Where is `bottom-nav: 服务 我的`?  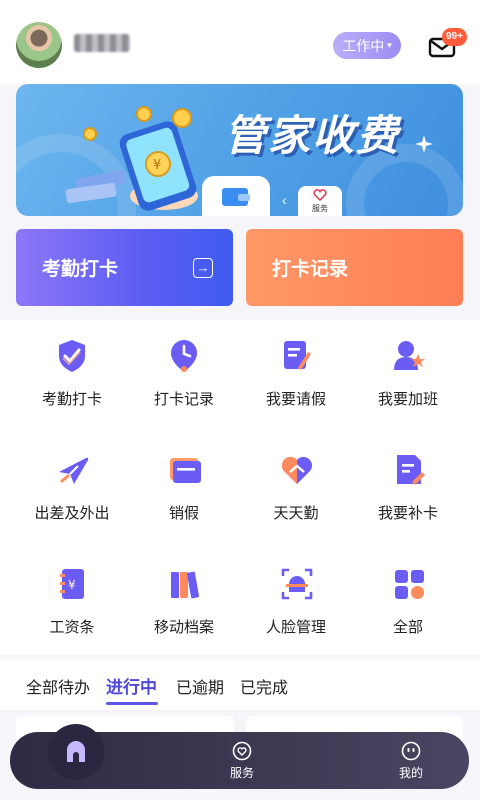
bottom-nav: 服务 我的 is located at coordinates (239, 756).